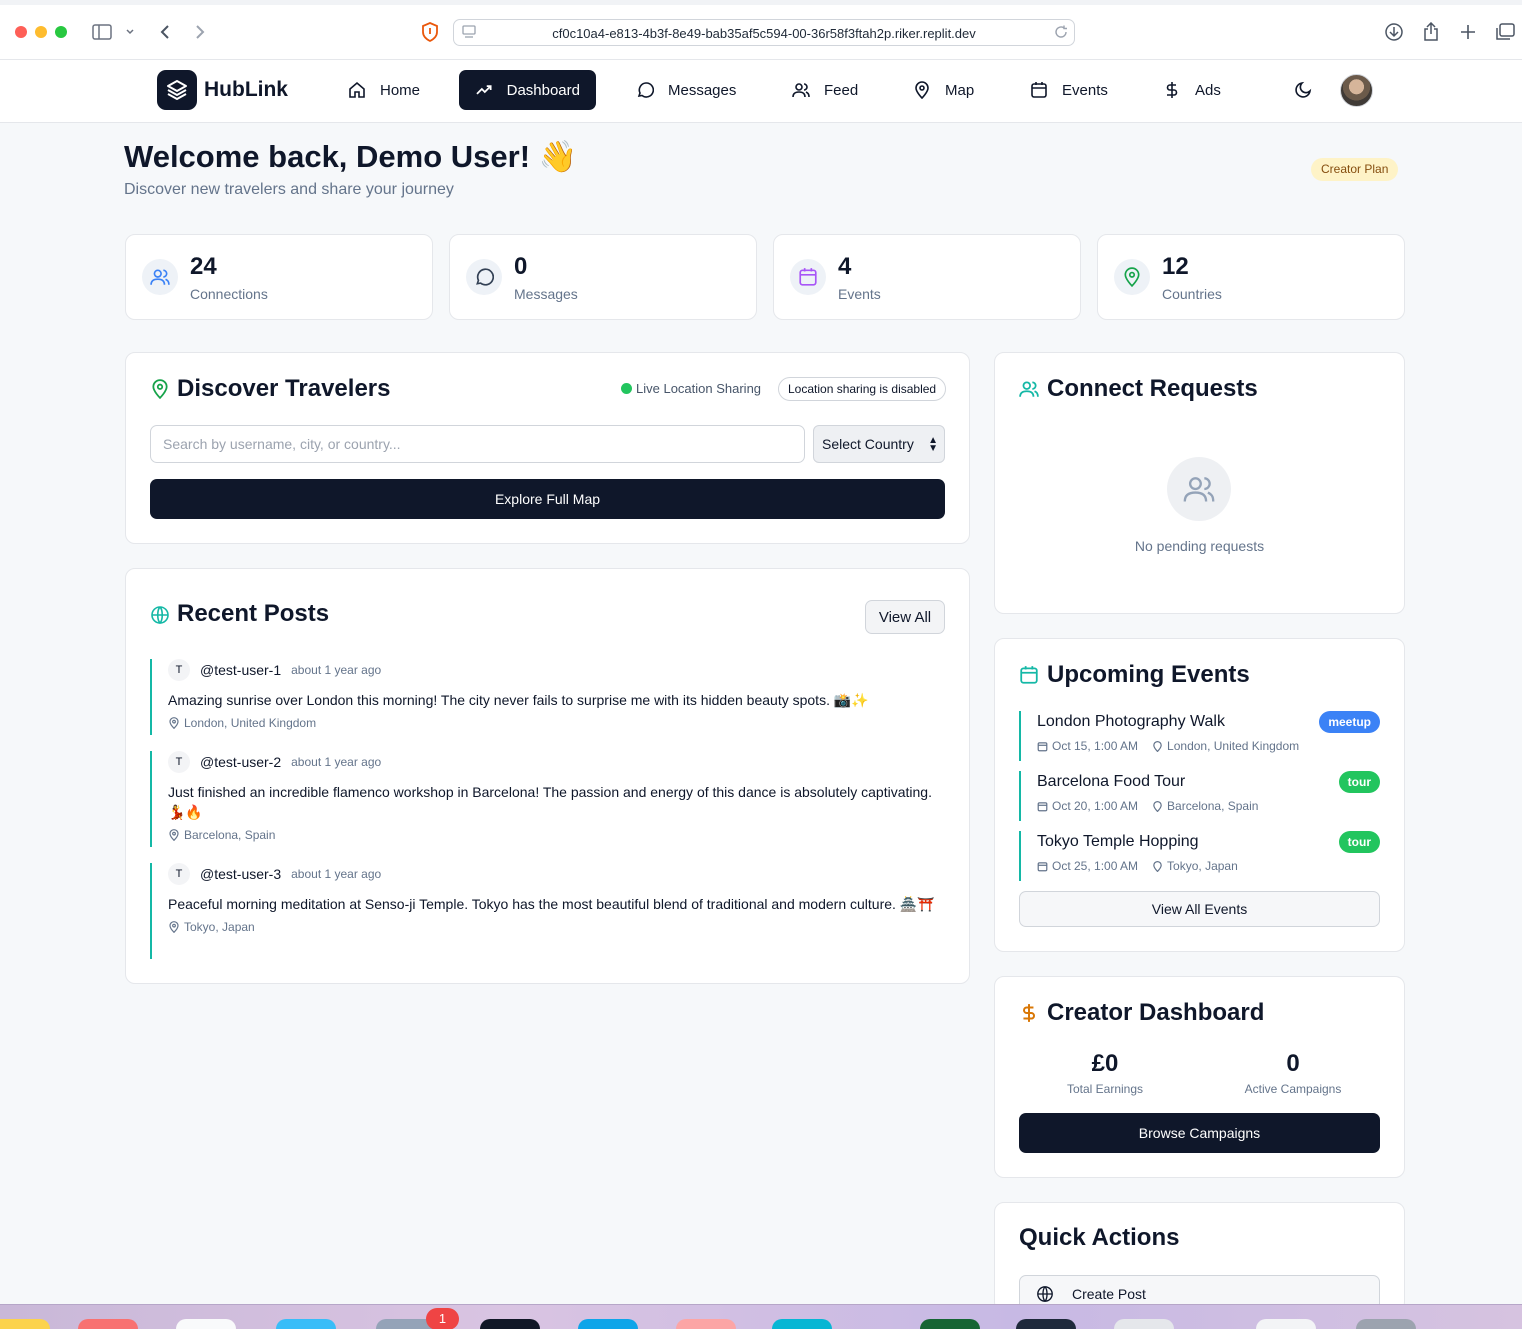  What do you see at coordinates (761, 1316) in the screenshot?
I see `macos-dock` at bounding box center [761, 1316].